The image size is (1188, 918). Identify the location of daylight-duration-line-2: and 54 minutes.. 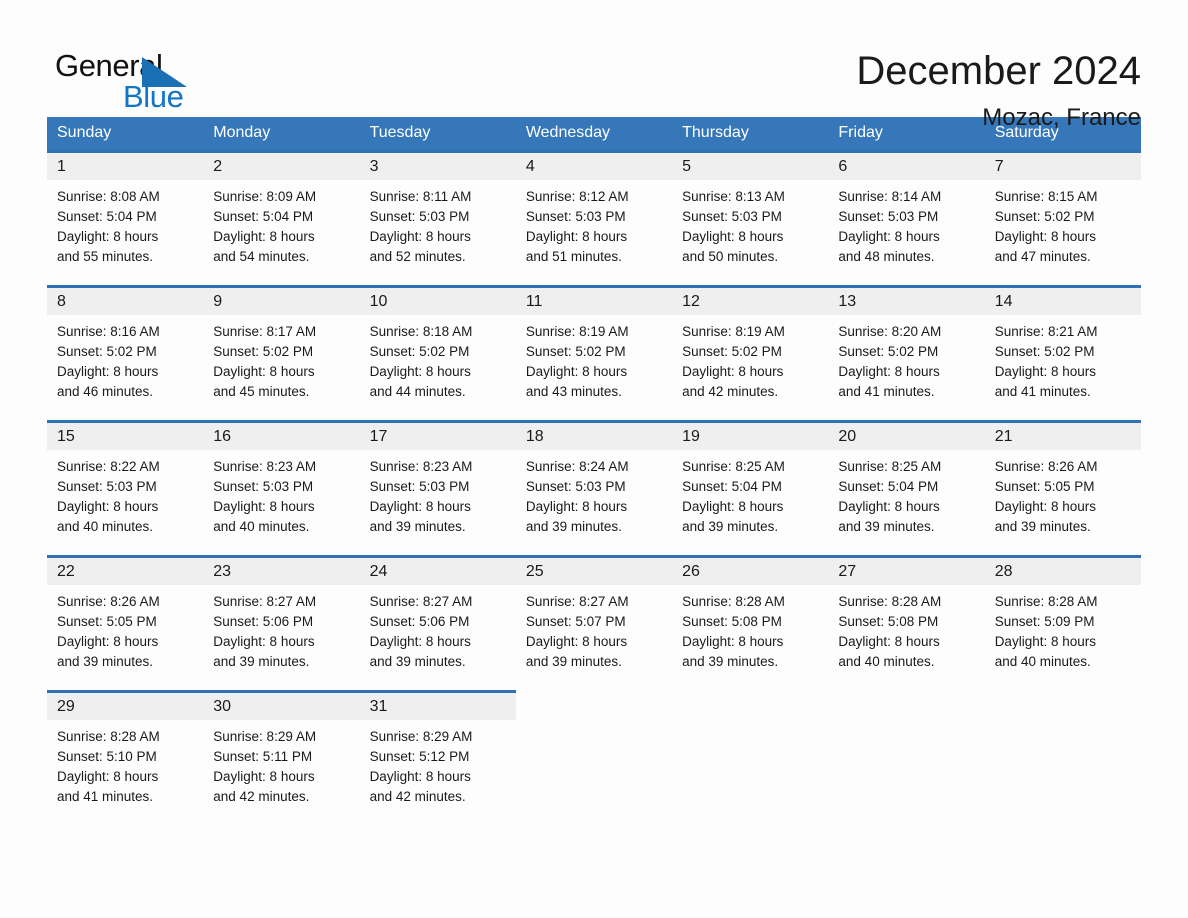
(261, 256).